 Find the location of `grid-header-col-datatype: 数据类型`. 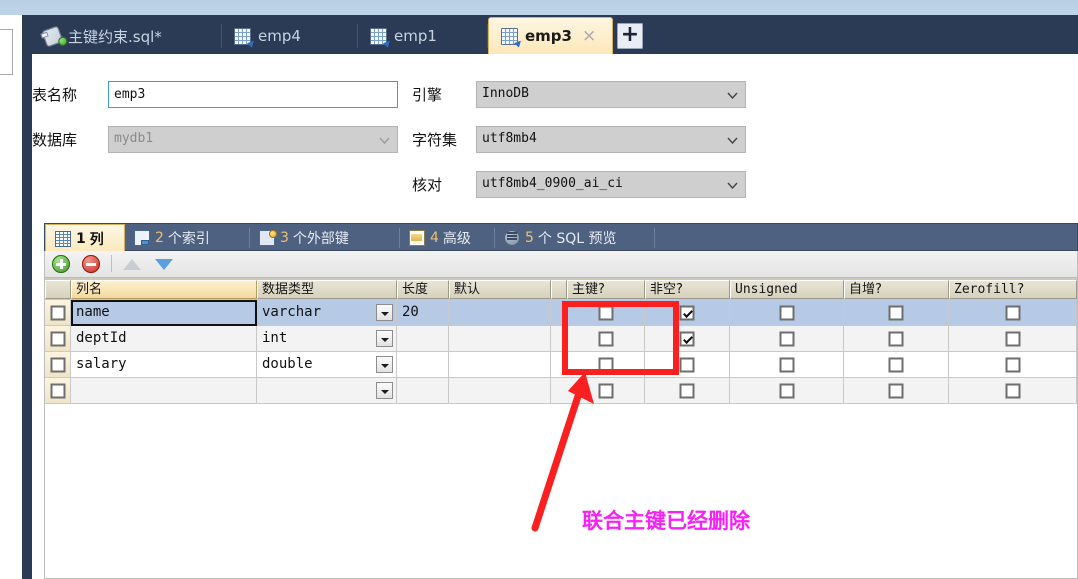

grid-header-col-datatype: 数据类型 is located at coordinates (327, 289).